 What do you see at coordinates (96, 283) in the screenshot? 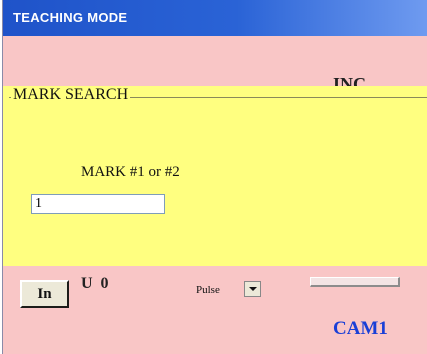
I see `u0-label: U 0` at bounding box center [96, 283].